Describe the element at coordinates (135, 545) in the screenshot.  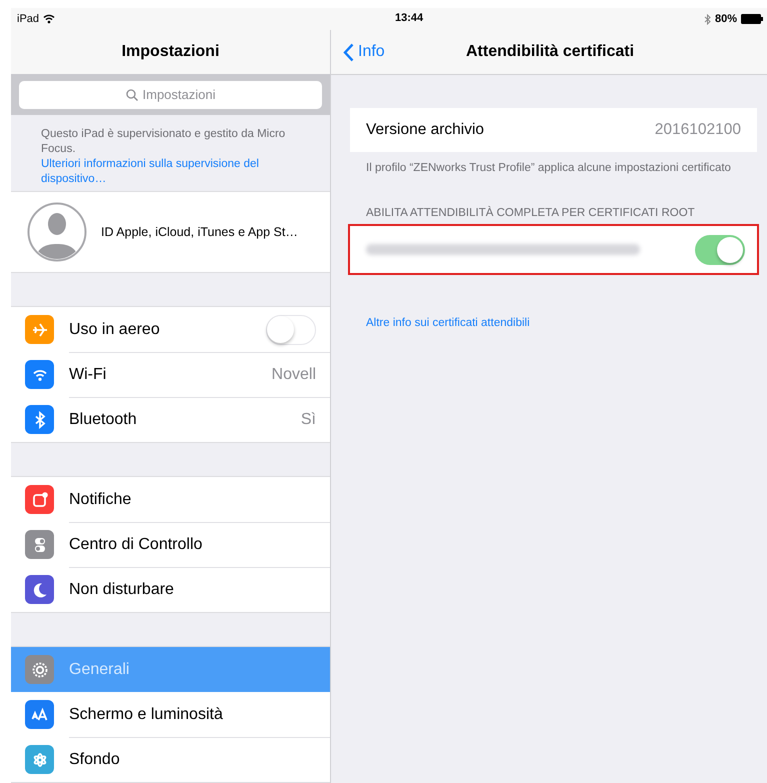
I see `row-label: Centro di Controllo` at that location.